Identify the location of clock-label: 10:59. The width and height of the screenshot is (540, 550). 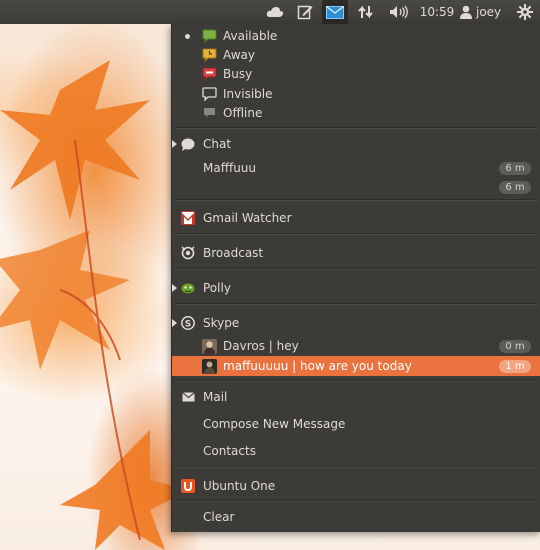
(437, 12).